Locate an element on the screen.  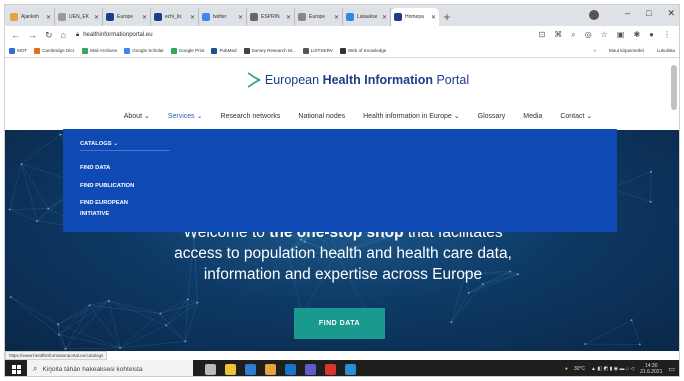
bookmark-item: LISTSERV is located at coordinates (317, 50).